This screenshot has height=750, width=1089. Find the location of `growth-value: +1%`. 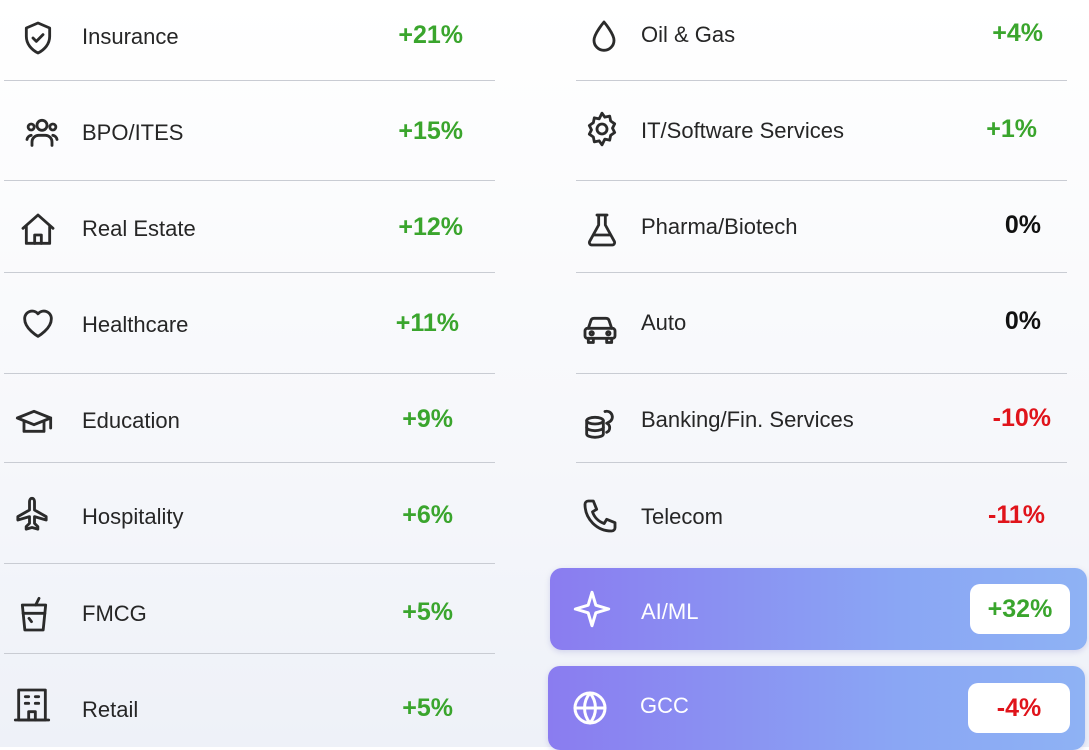

growth-value: +1% is located at coordinates (1011, 129).